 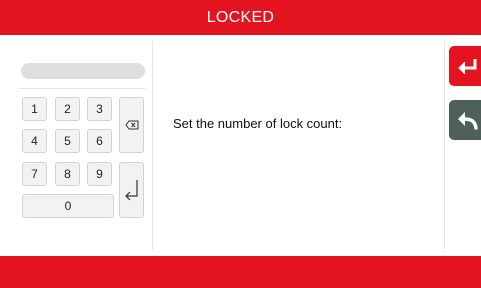 I want to click on key-4: 4, so click(x=34, y=141).